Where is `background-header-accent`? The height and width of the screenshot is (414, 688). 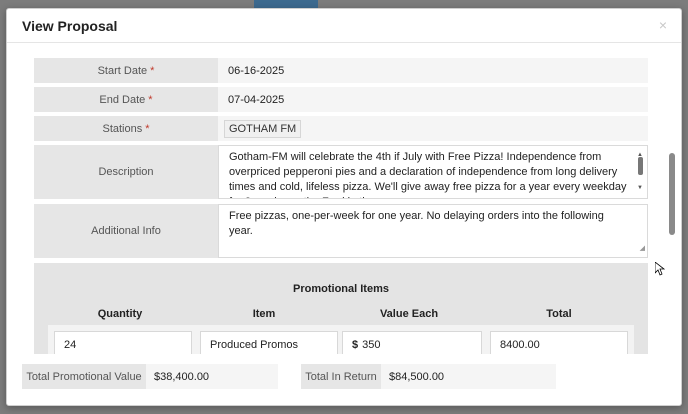 background-header-accent is located at coordinates (286, 4).